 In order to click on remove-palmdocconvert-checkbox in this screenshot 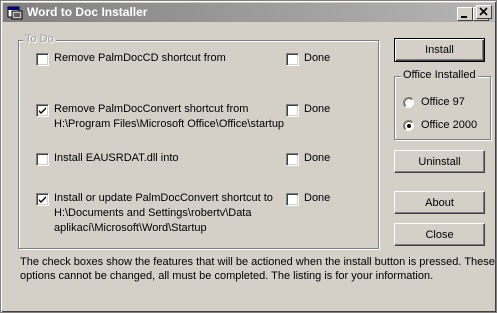, I will do `click(42, 110)`.